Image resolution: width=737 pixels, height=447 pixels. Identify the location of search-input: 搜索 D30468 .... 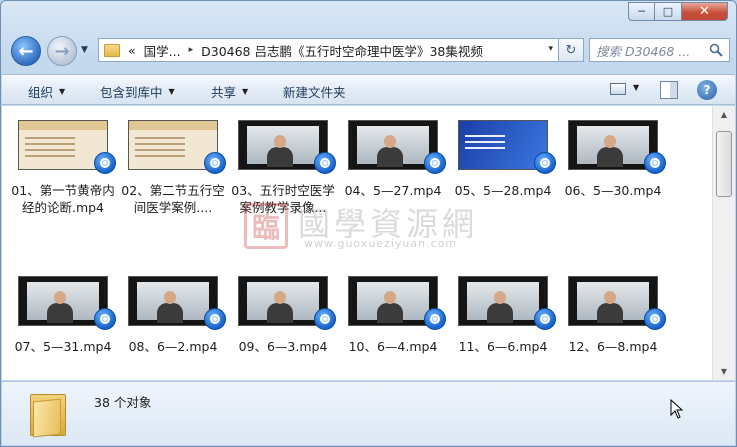
(659, 50).